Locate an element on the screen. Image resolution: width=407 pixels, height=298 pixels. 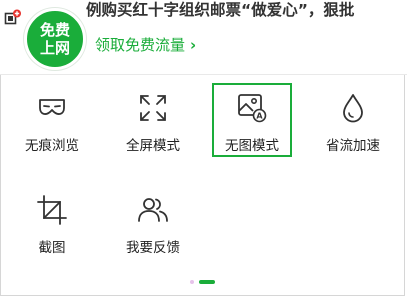
page-indicator is located at coordinates (203, 283).